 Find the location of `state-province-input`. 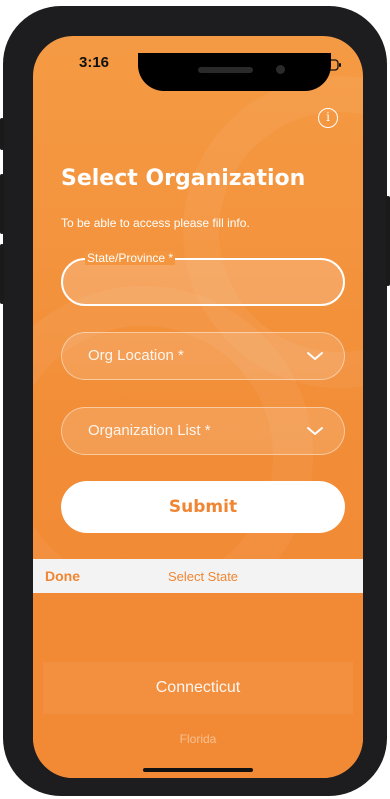

state-province-input is located at coordinates (205, 284).